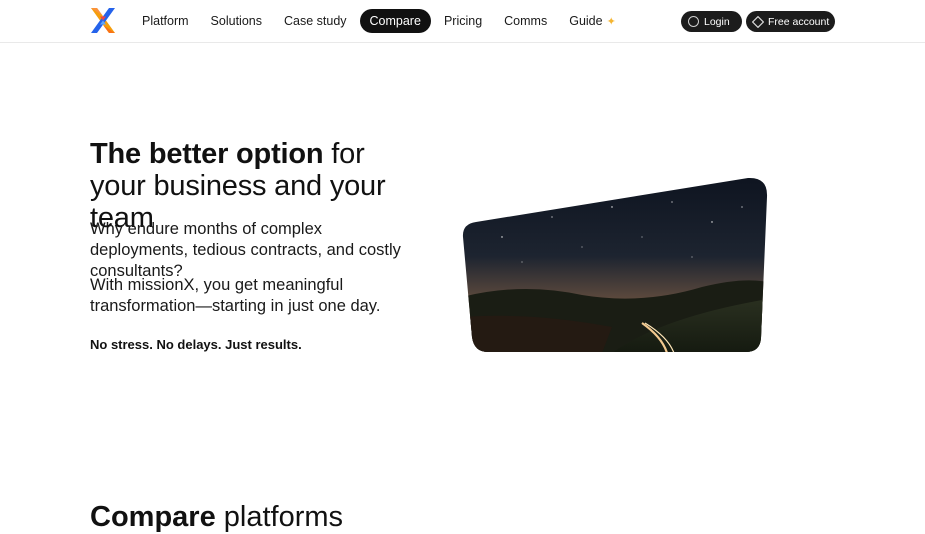 The height and width of the screenshot is (534, 925). I want to click on nav-guide: Guide ✦, so click(592, 21).